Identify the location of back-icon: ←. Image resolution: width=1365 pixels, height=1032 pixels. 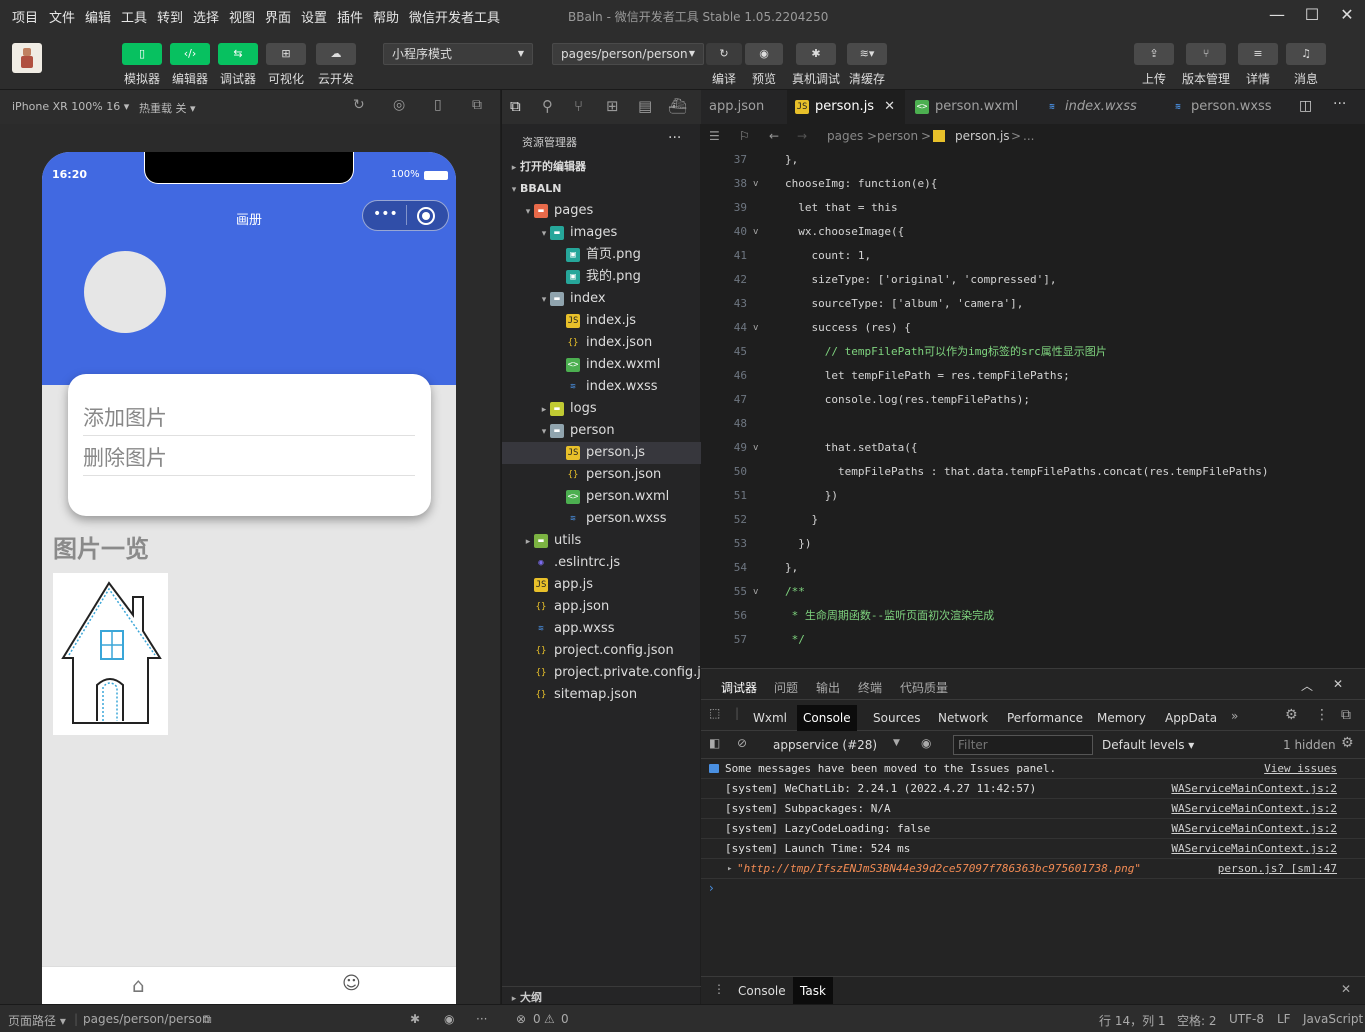
(774, 136).